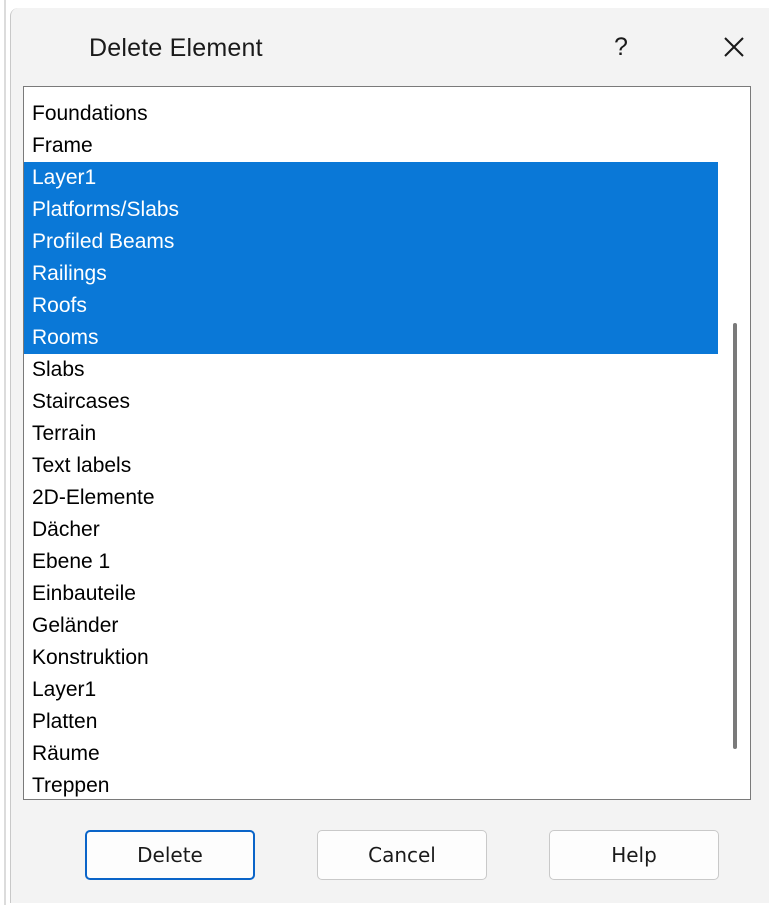 The width and height of the screenshot is (771, 905). I want to click on cancel-button: Cancel, so click(402, 855).